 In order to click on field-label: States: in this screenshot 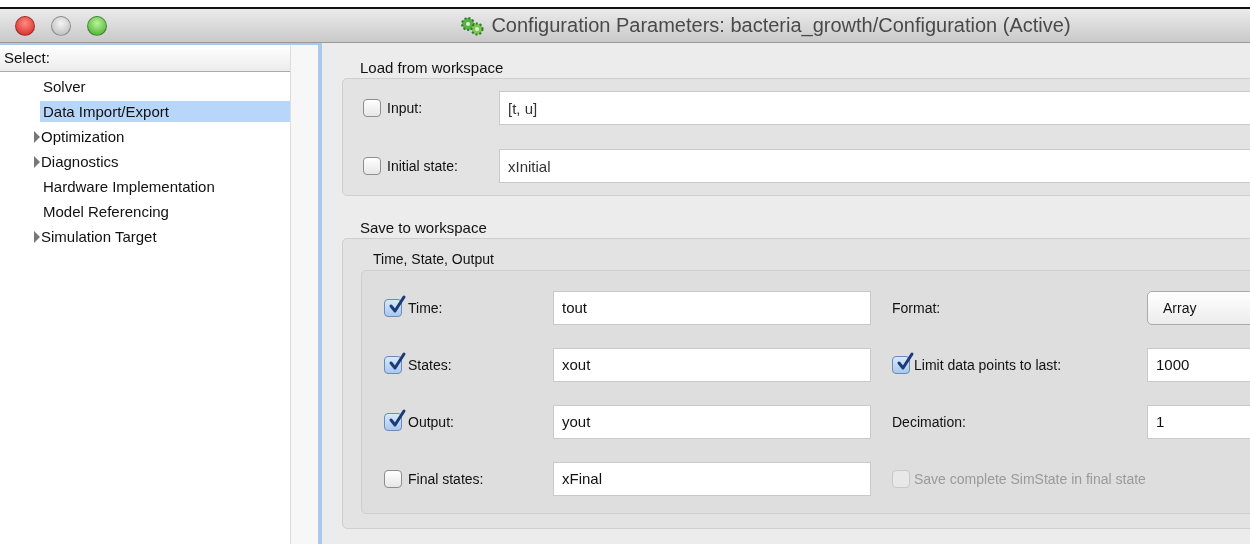, I will do `click(430, 364)`.